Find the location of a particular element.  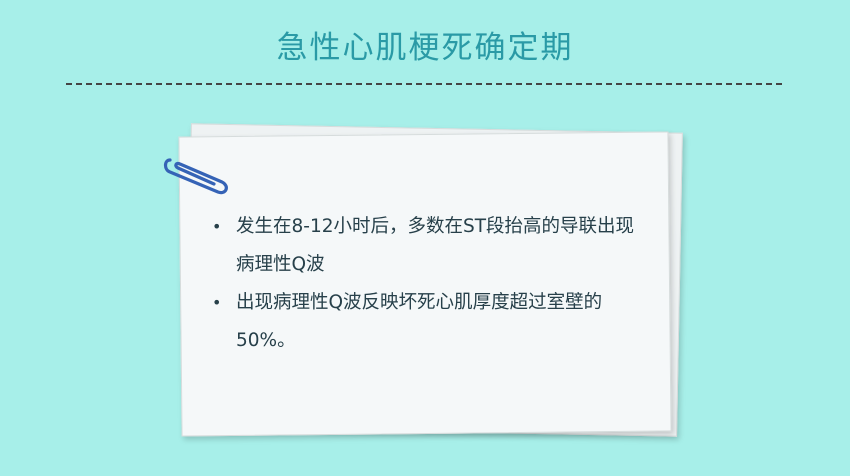

dashed-divider is located at coordinates (424, 84).